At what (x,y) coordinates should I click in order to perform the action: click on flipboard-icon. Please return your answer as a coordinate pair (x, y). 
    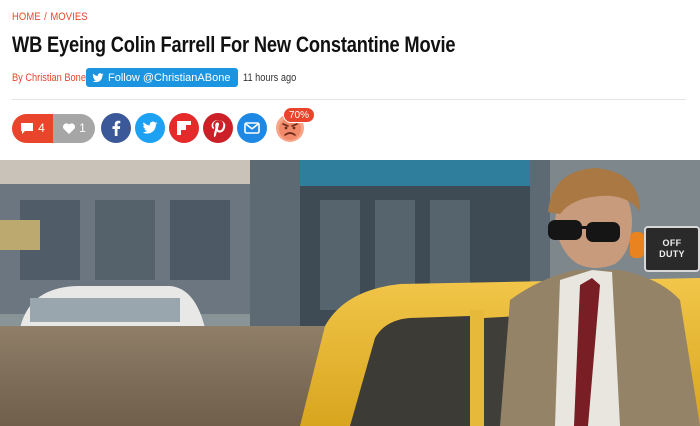
    Looking at the image, I should click on (184, 128).